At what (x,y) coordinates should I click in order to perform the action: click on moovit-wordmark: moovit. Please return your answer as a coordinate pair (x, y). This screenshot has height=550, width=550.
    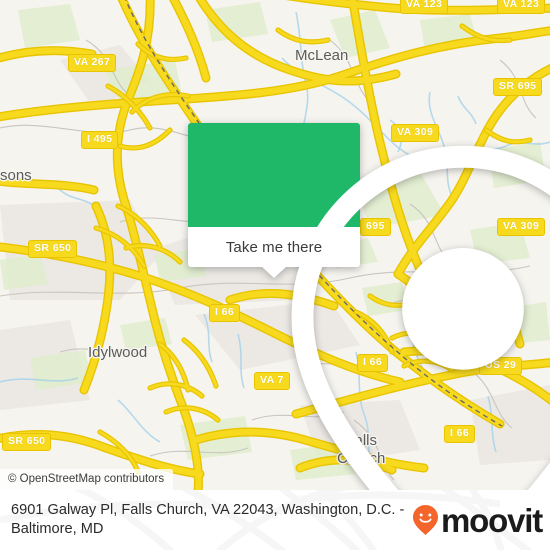
    Looking at the image, I should click on (492, 520).